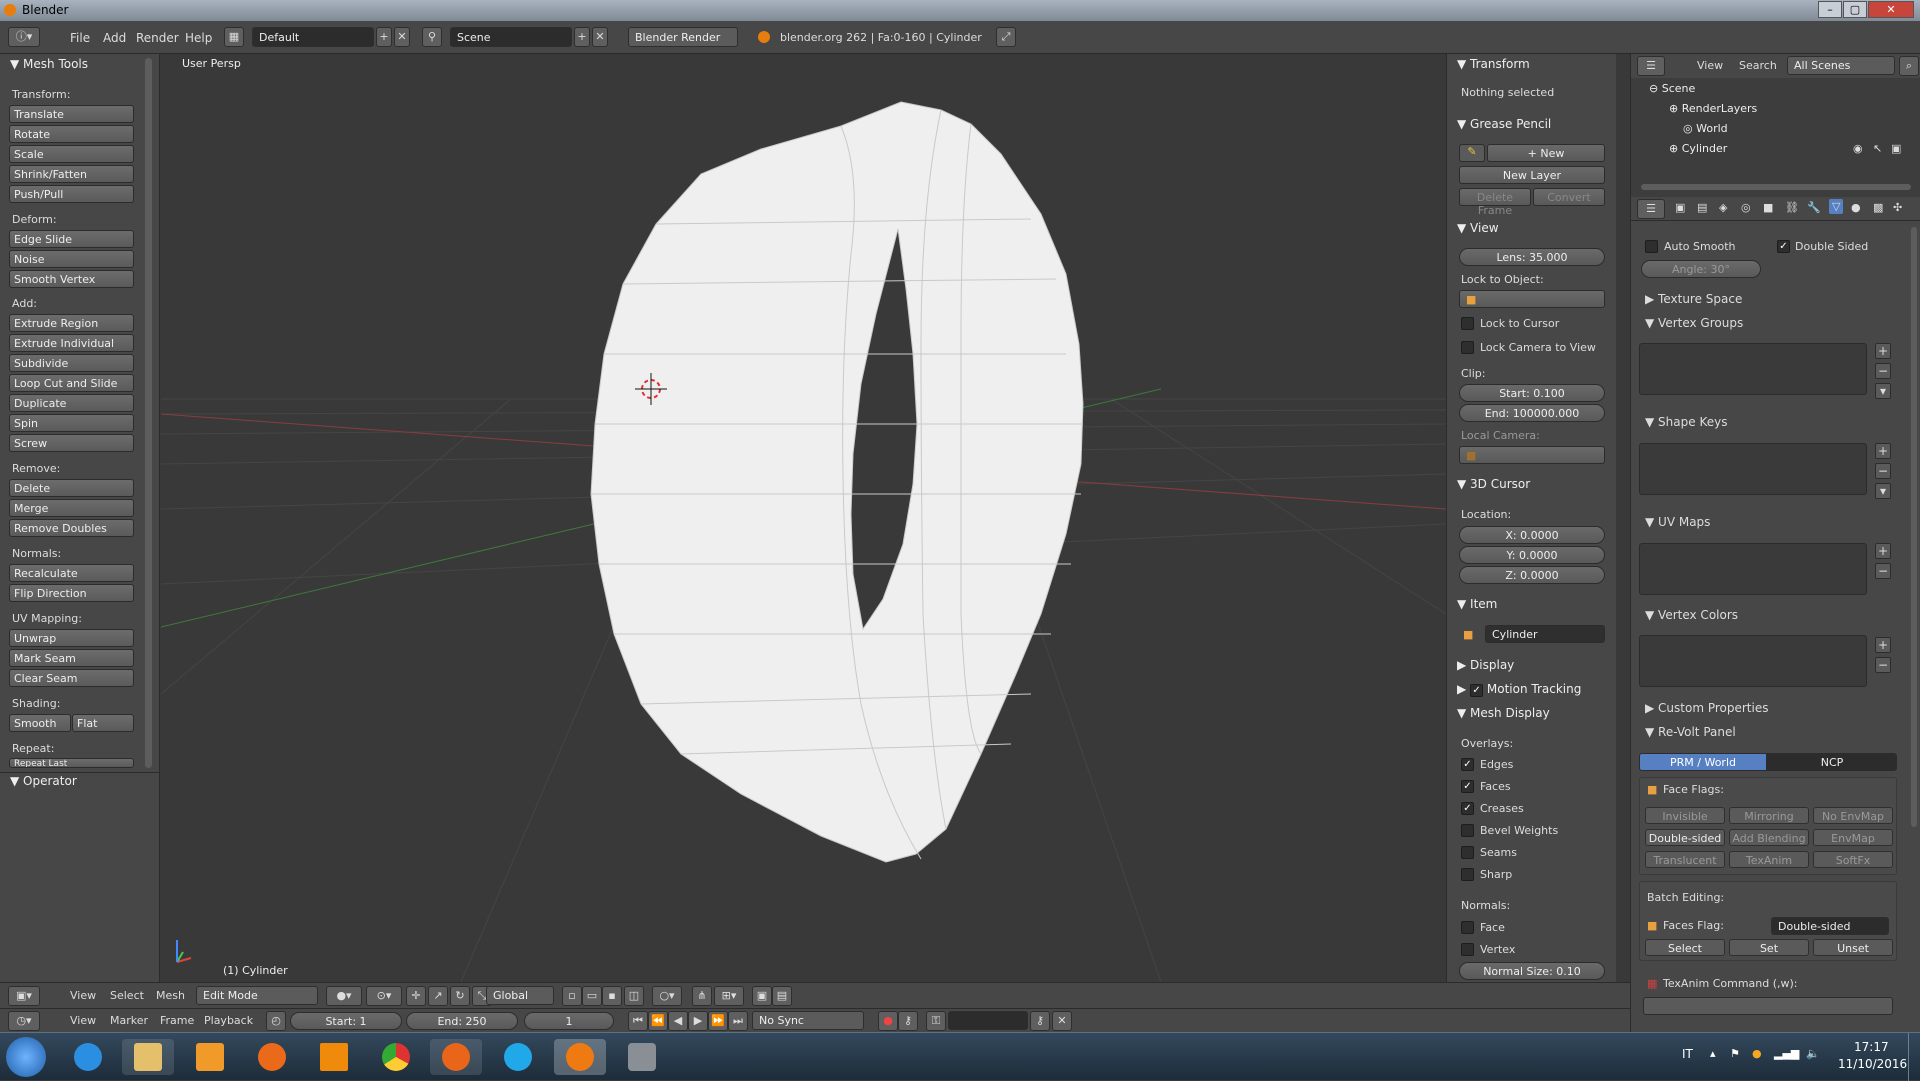  Describe the element at coordinates (1478, 228) in the screenshot. I see `view-panel-header: ▼ View` at that location.